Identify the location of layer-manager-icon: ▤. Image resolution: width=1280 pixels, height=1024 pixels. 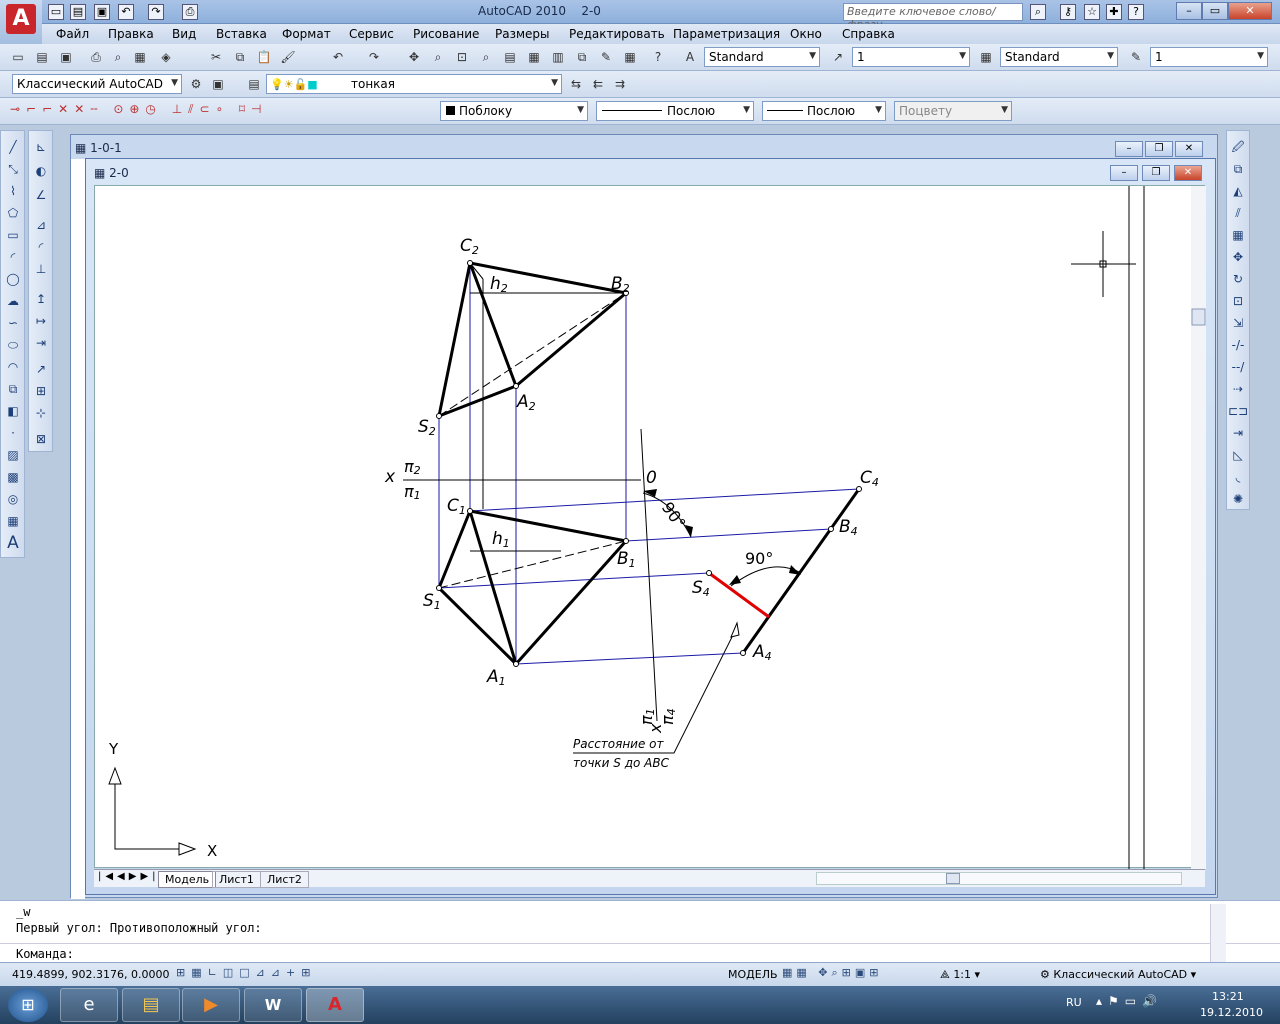
(254, 84).